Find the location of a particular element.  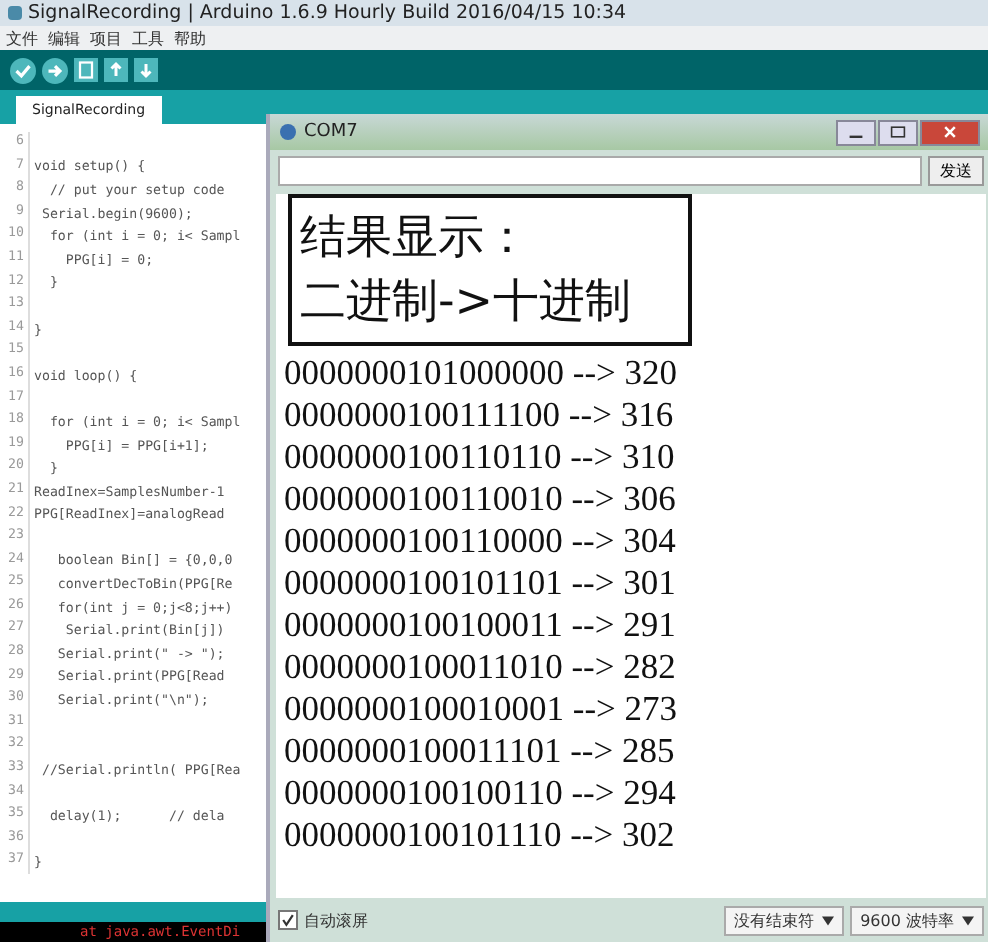

output-line: 0000000100011010 --> 282 is located at coordinates (481, 667).